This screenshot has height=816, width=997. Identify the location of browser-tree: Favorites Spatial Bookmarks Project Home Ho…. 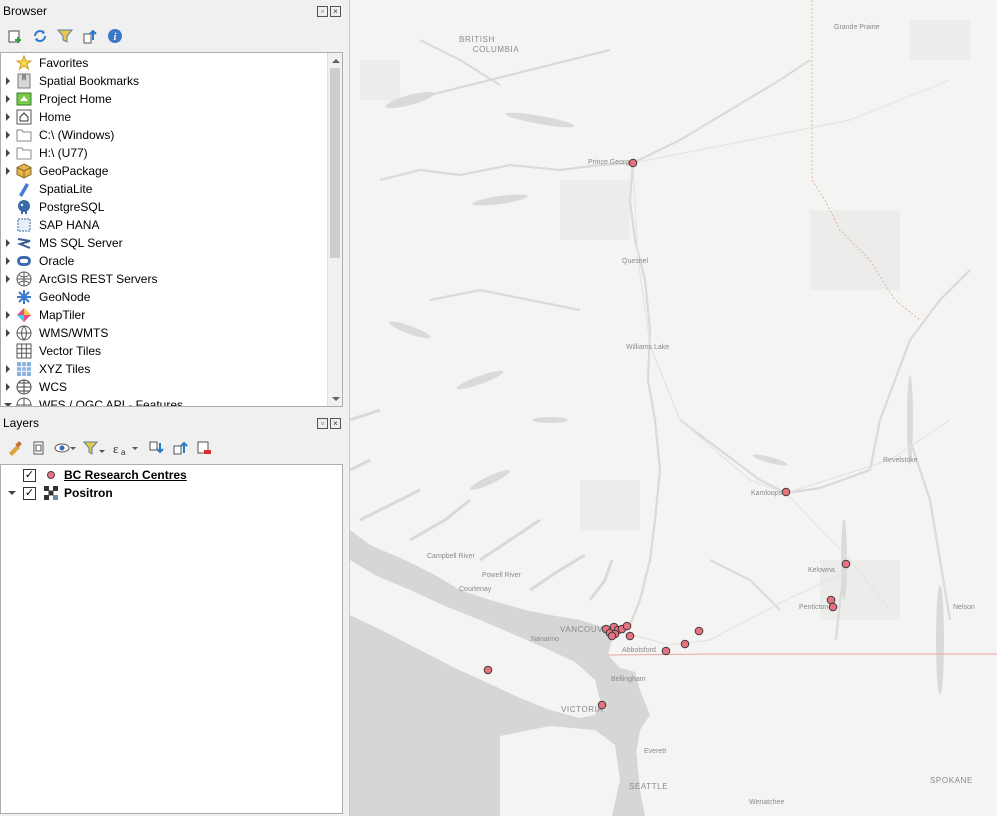
(171, 229).